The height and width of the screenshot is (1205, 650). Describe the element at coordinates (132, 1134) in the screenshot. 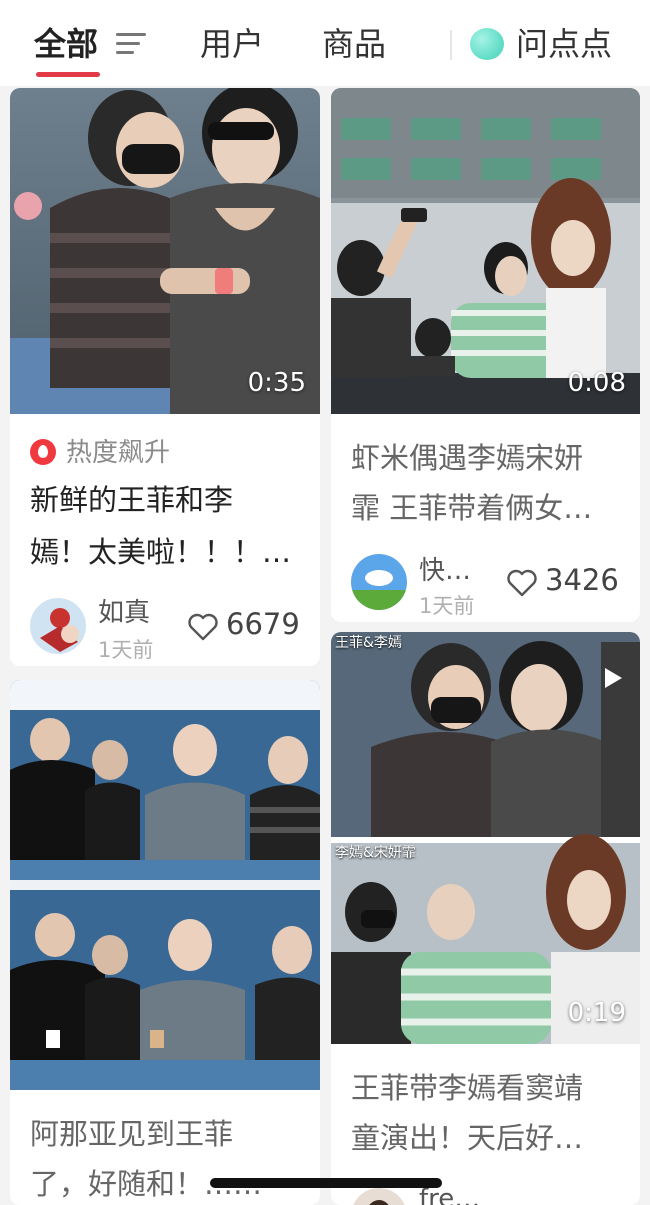

I see `card-title-line: 阿那亚见到王菲` at that location.